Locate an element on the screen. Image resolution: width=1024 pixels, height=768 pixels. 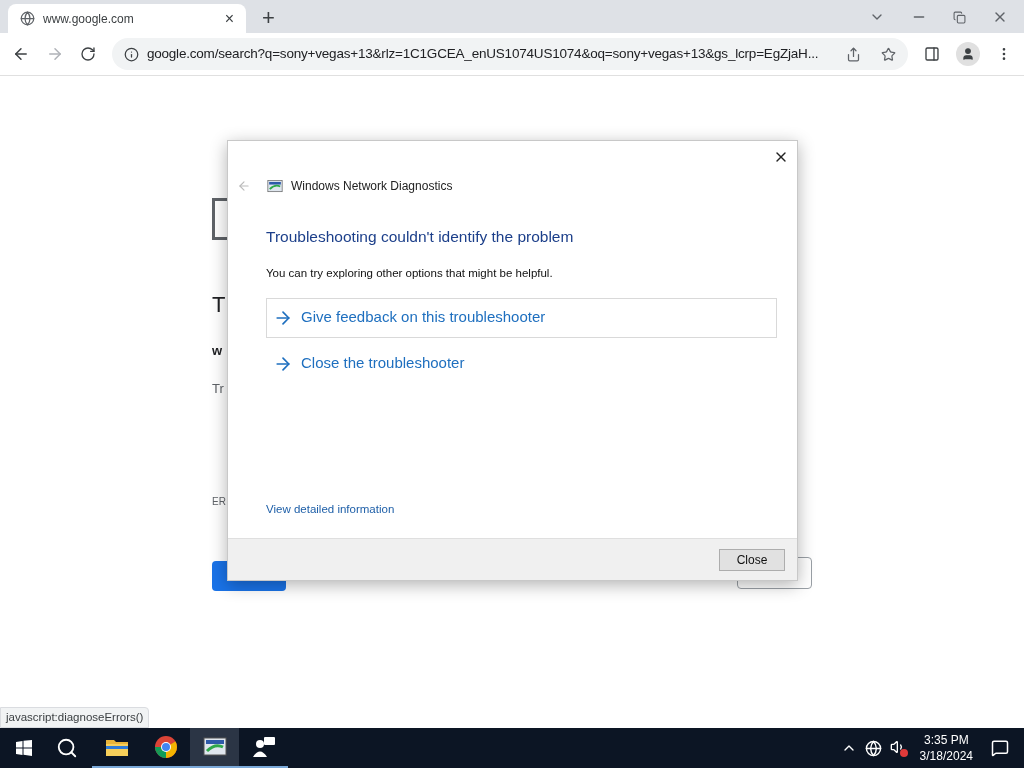
new-tab-button: + is located at coordinates (268, 18).